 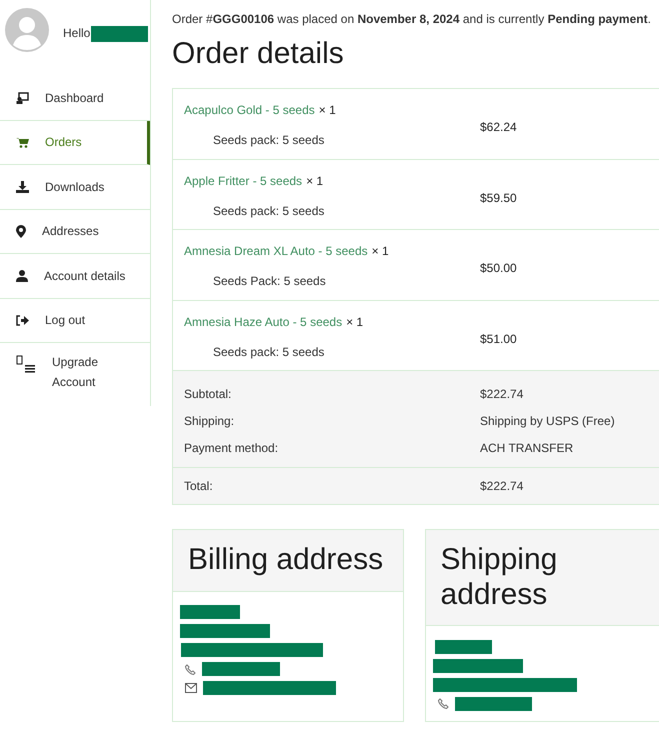 What do you see at coordinates (26, 364) in the screenshot?
I see `device-menu-icon` at bounding box center [26, 364].